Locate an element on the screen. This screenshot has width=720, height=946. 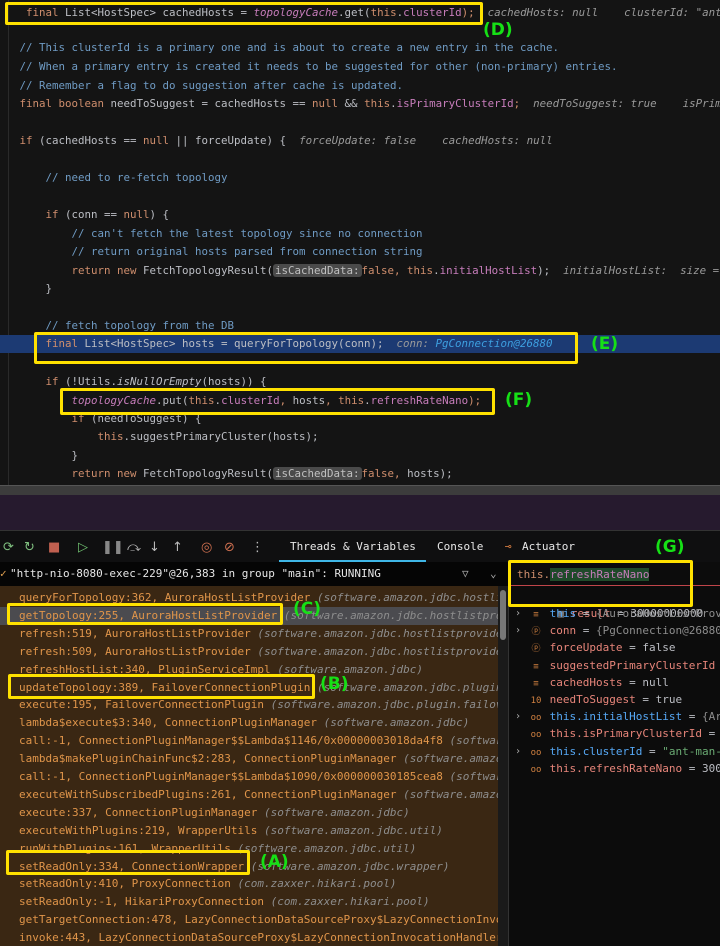
panel-splitter is located at coordinates (360, 490).